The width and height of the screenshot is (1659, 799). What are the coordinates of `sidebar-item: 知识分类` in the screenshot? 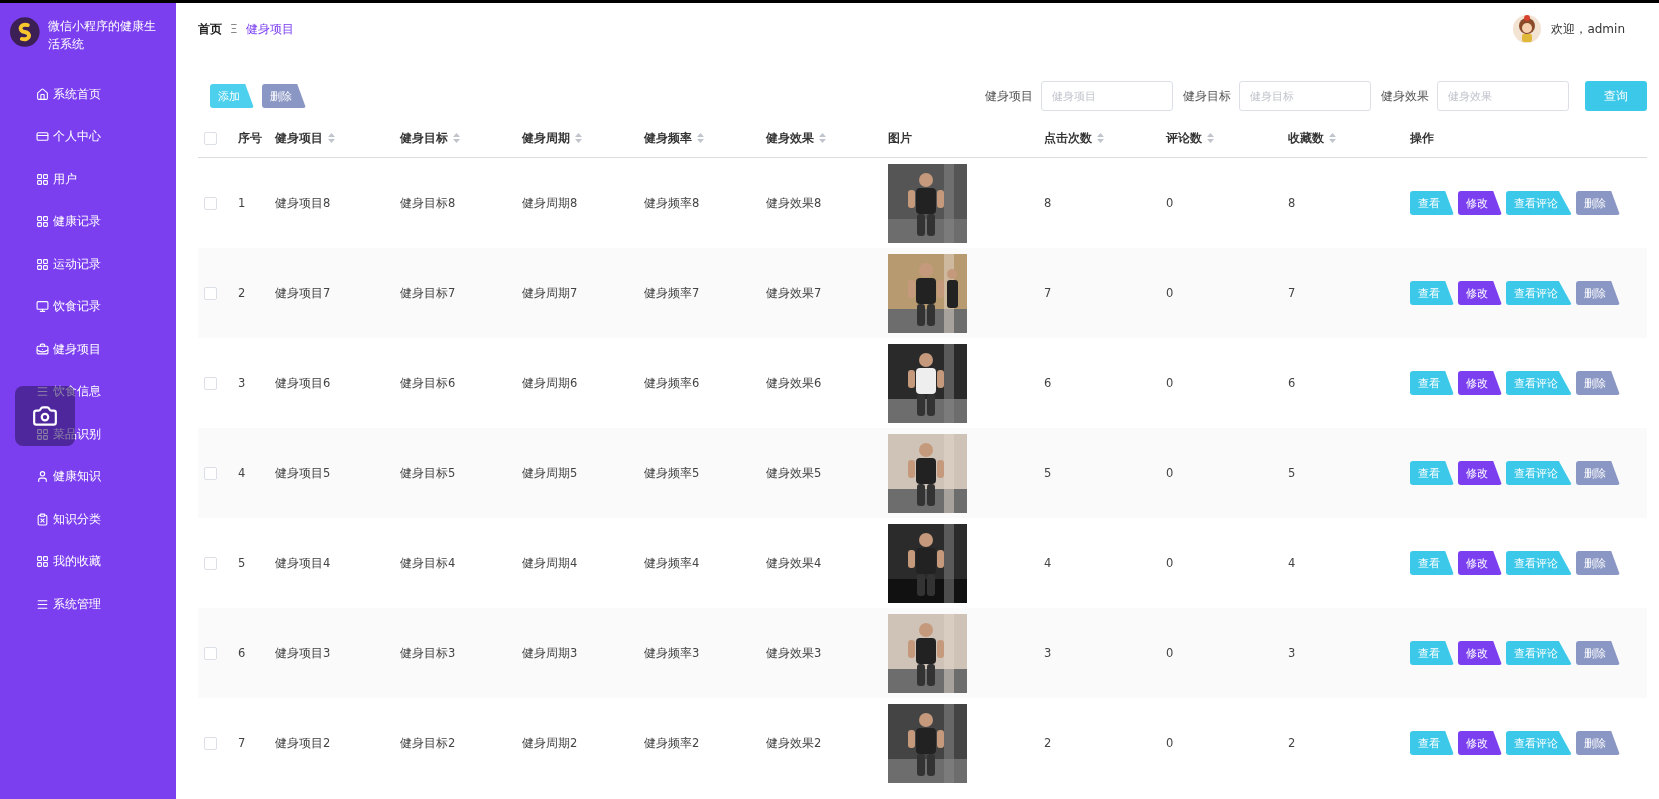 It's located at (88, 519).